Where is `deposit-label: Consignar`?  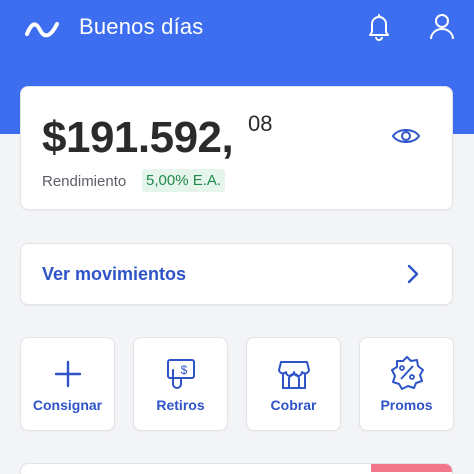 deposit-label: Consignar is located at coordinates (67, 405).